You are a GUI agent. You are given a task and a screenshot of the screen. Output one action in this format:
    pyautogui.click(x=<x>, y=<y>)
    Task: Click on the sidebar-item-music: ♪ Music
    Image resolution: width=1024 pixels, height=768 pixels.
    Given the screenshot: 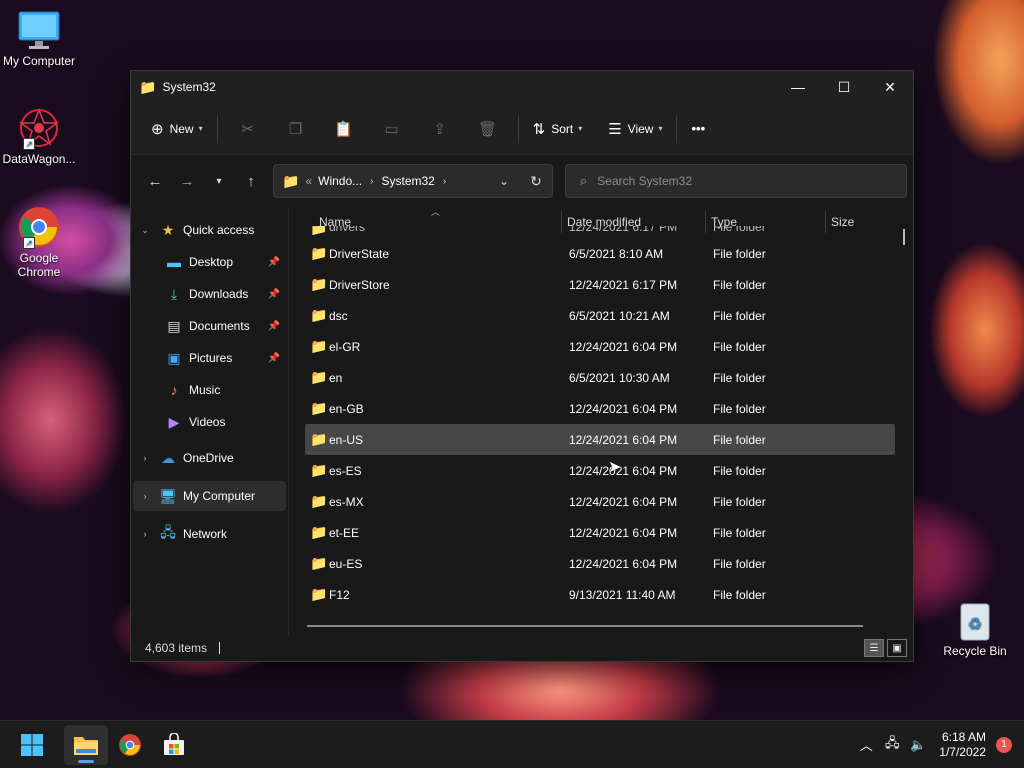 What is the action you would take?
    pyautogui.click(x=209, y=390)
    